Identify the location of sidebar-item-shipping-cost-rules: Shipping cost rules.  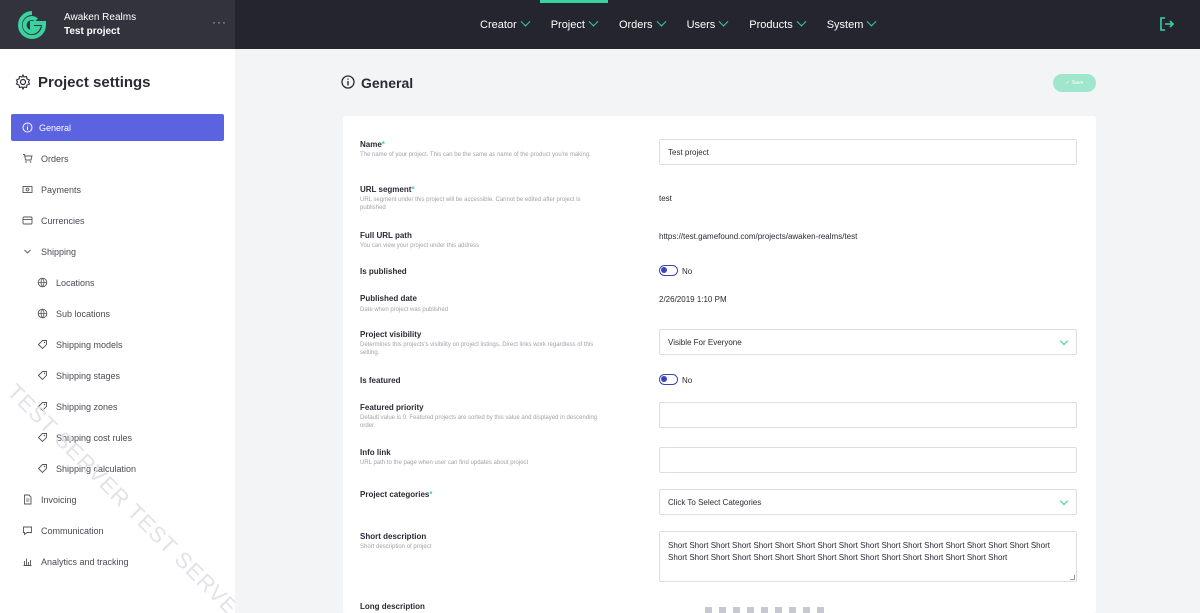
(125, 437).